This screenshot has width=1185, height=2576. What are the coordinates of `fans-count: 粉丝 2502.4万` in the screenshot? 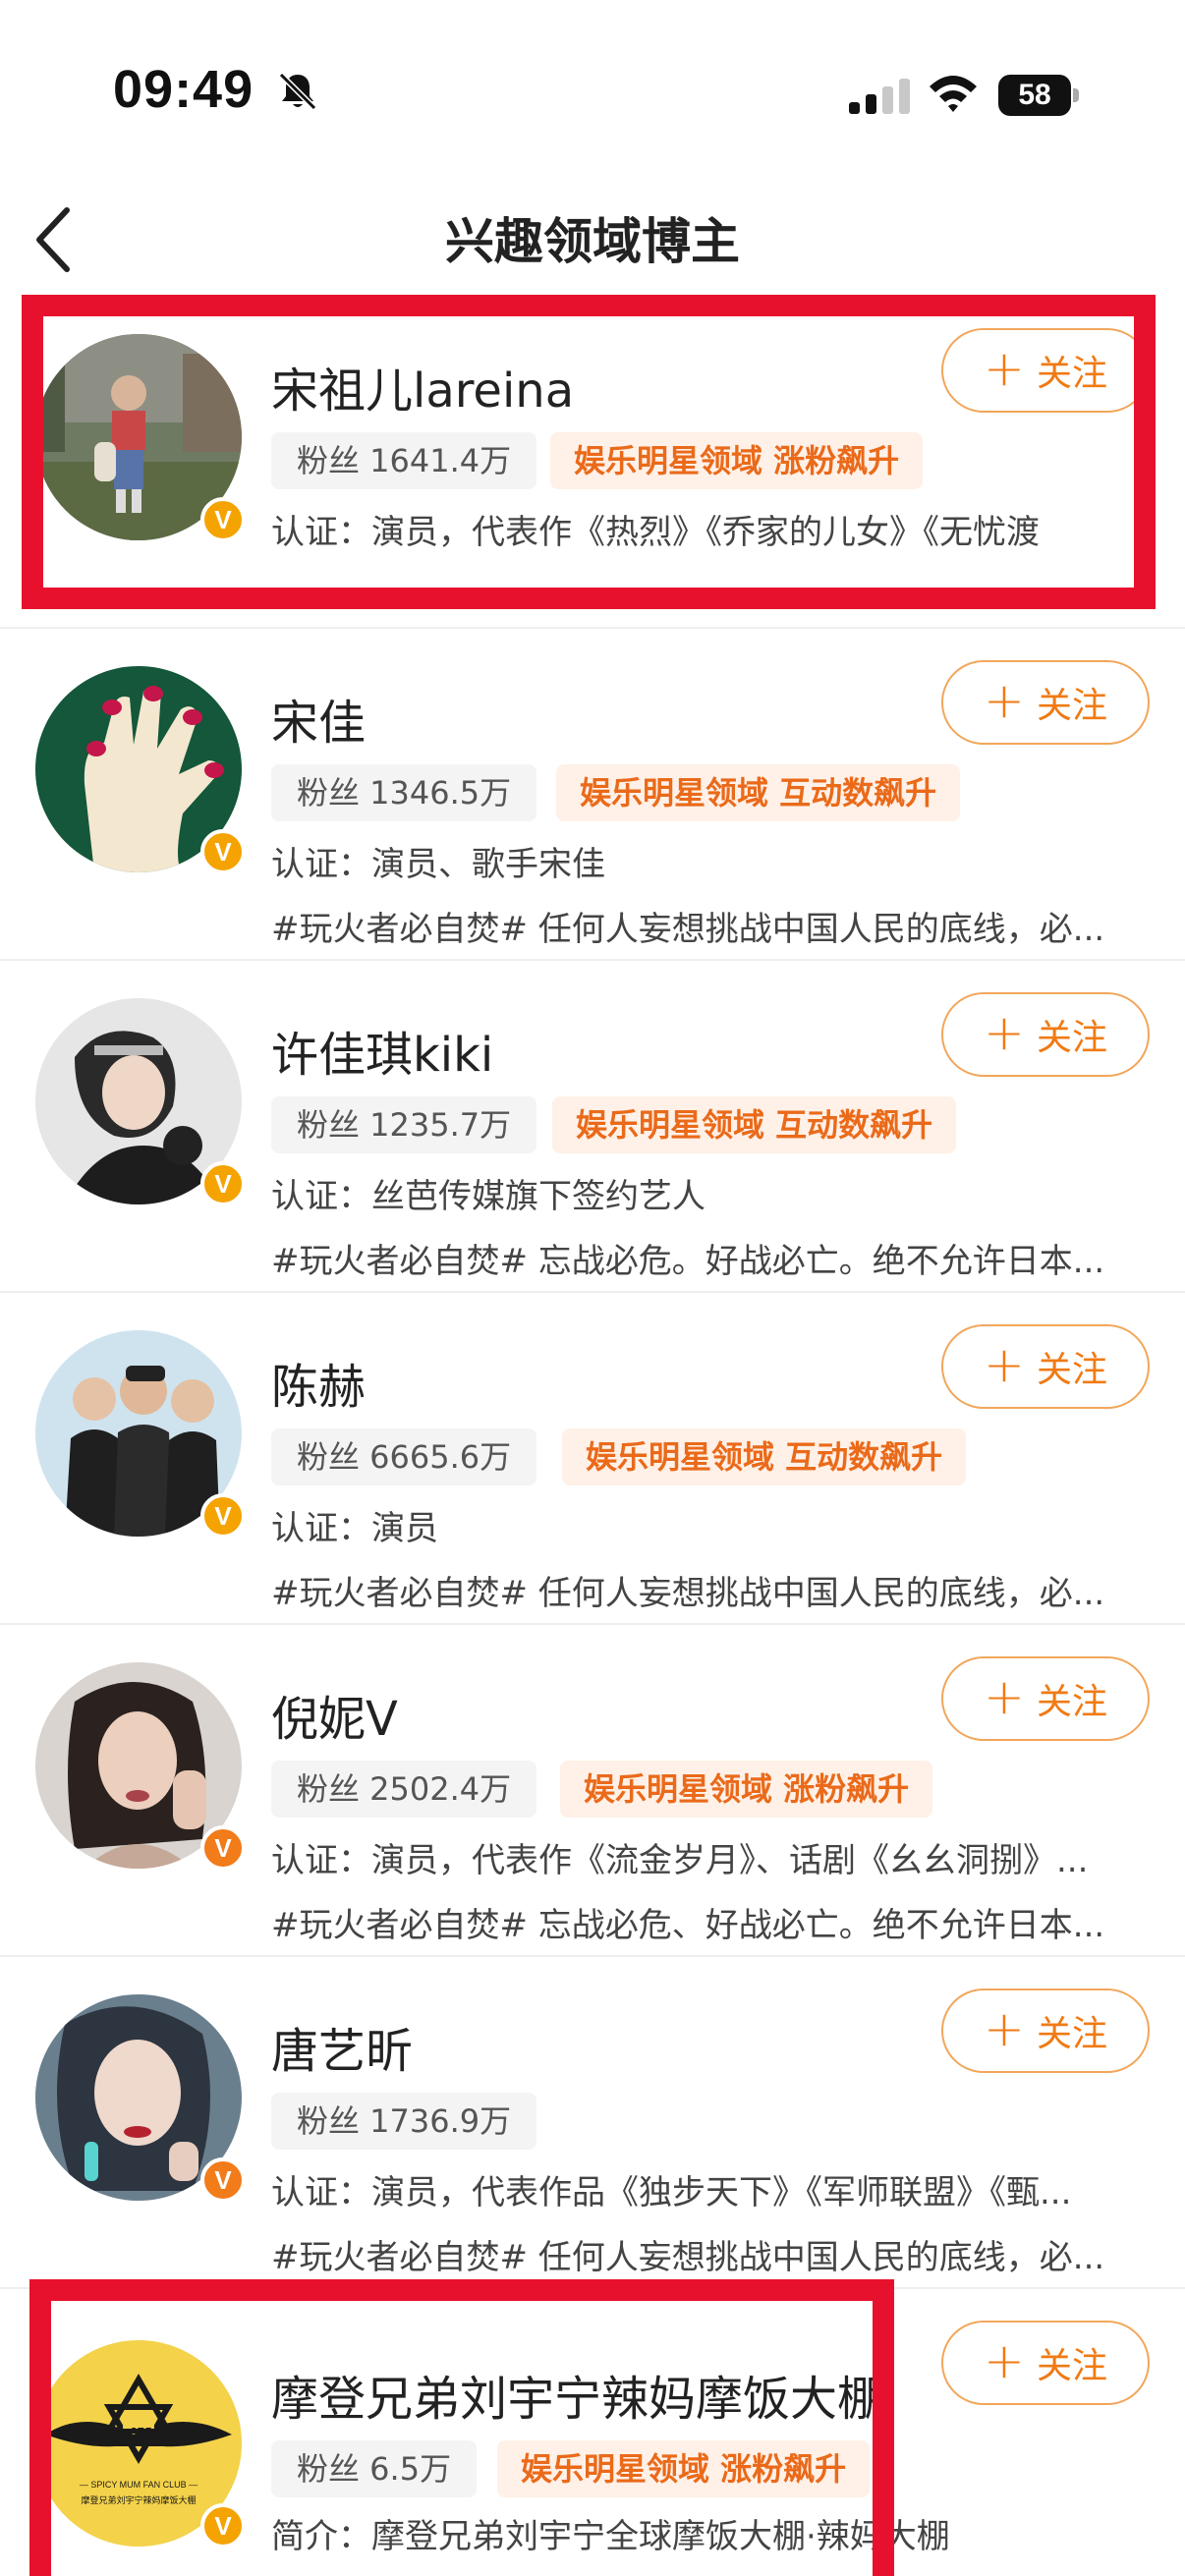 It's located at (404, 1789).